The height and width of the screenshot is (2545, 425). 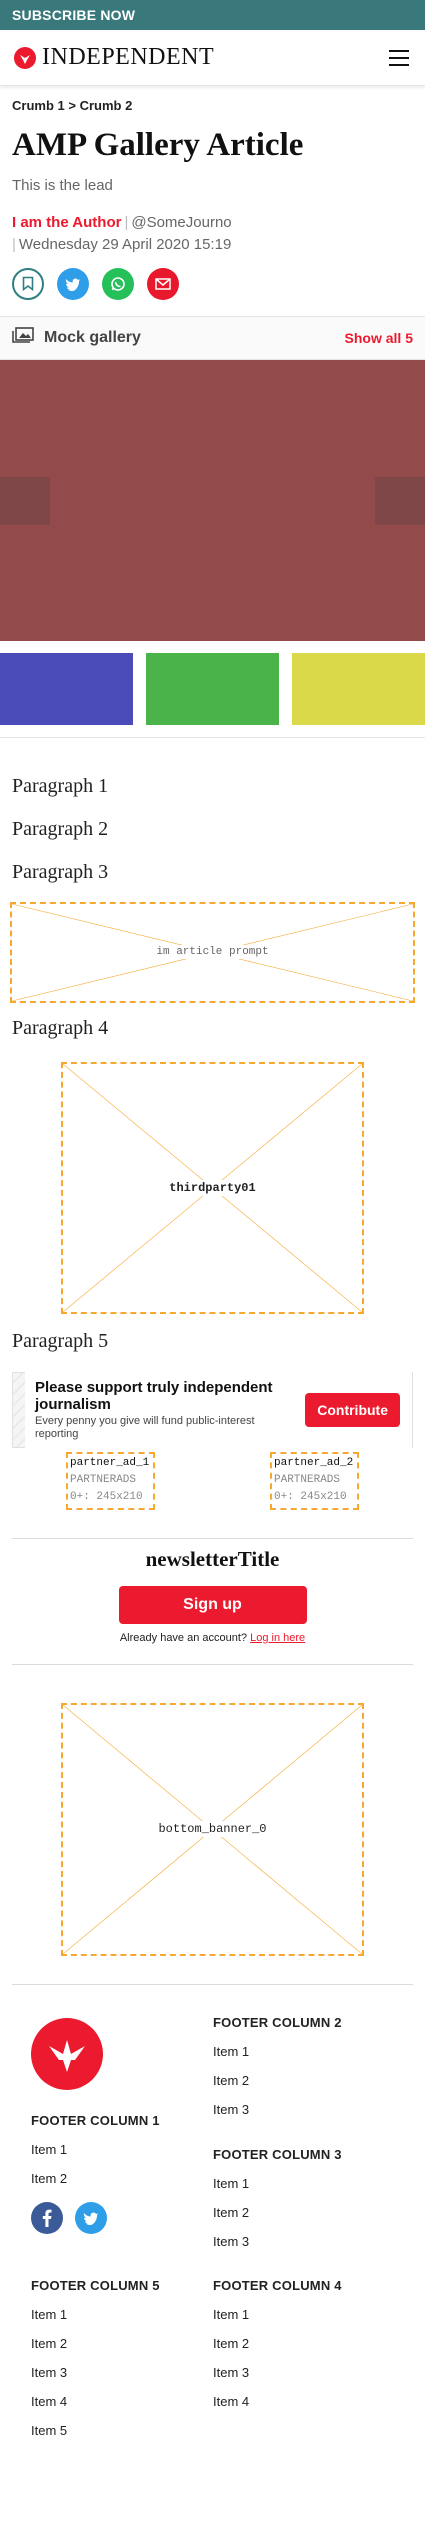 I want to click on footer-column-1: FOOTER COLUMN 1 Item 1 Item 2, so click(x=95, y=2173).